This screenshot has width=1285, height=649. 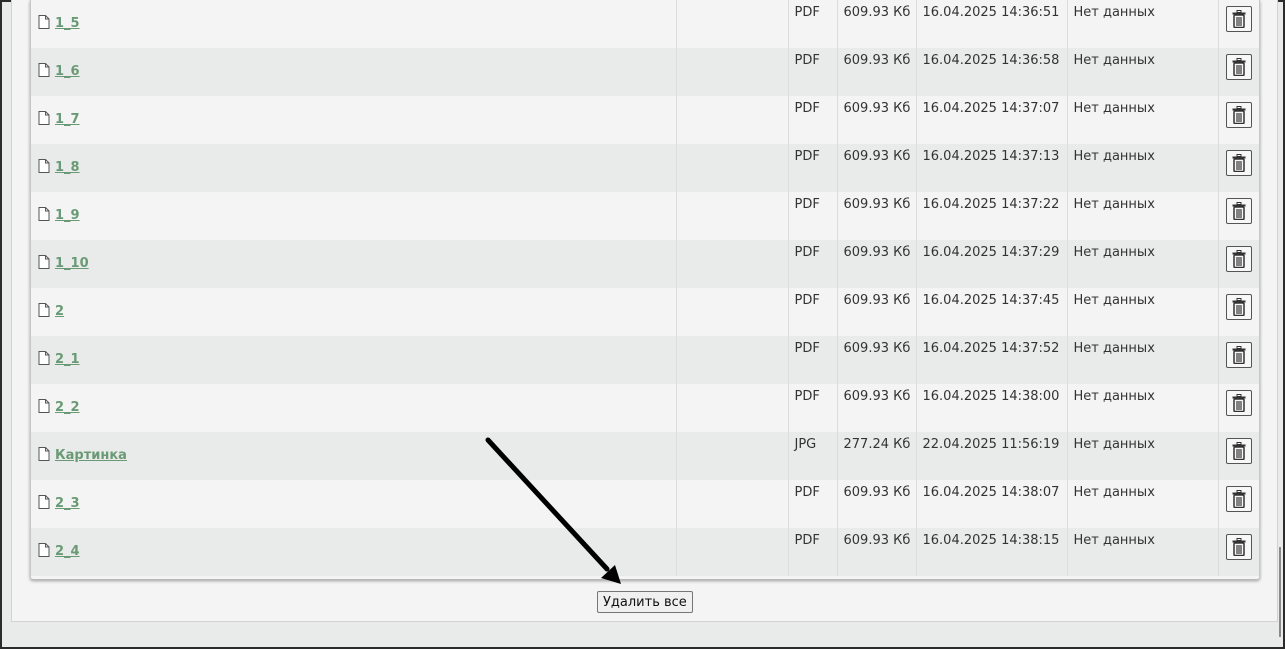 What do you see at coordinates (992, 72) in the screenshot?
I see `file-date: 16.04.2025 14:36:58` at bounding box center [992, 72].